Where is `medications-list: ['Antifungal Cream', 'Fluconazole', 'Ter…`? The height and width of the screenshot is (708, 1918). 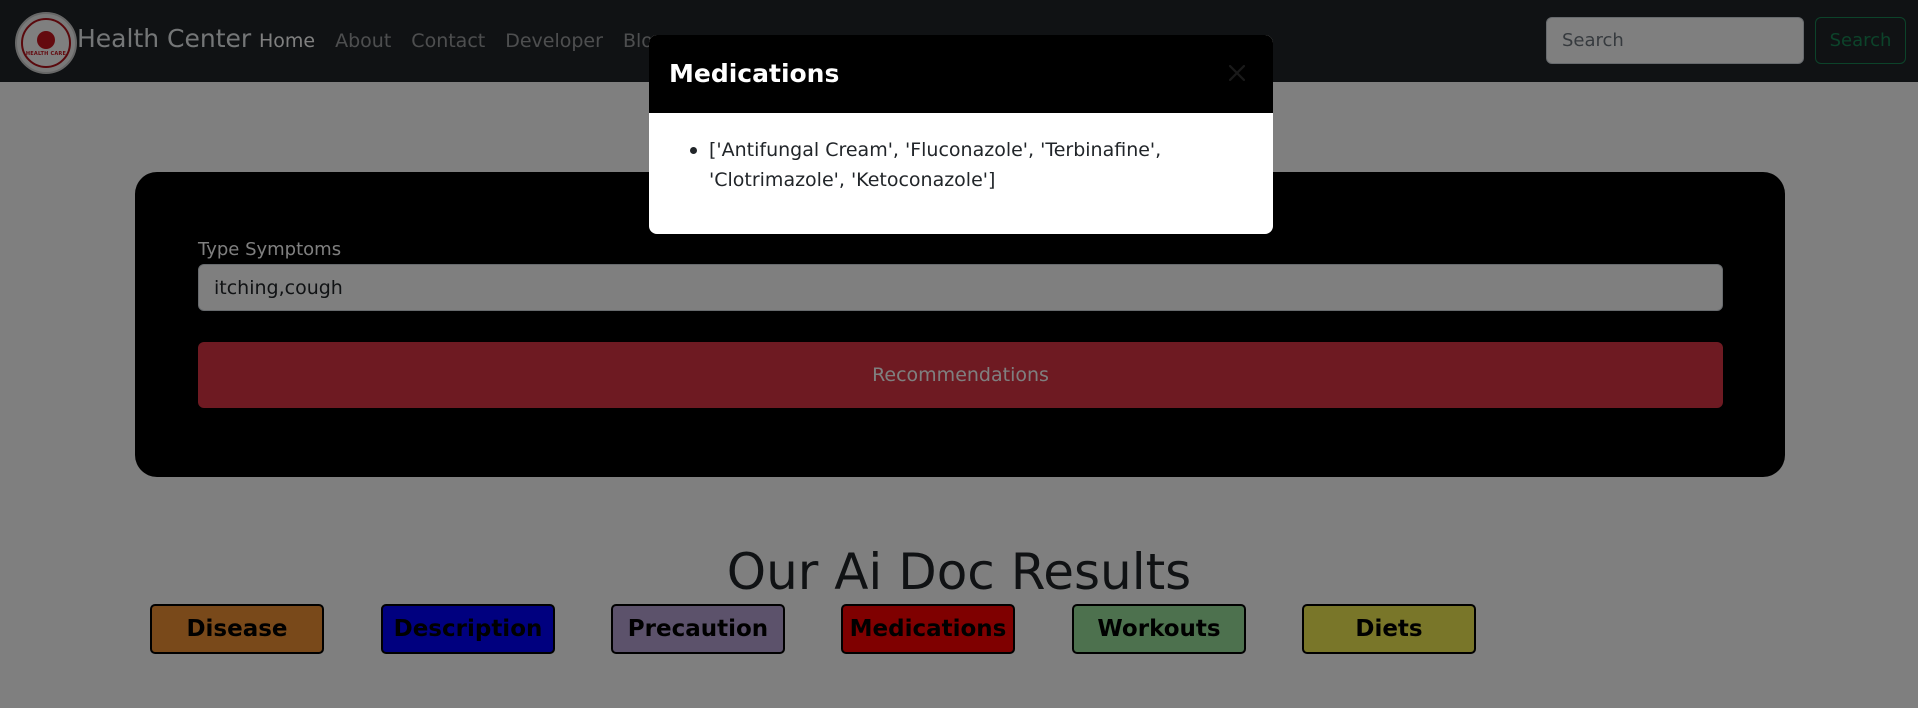 medications-list: ['Antifungal Cream', 'Fluconazole', 'Ter… is located at coordinates (959, 165).